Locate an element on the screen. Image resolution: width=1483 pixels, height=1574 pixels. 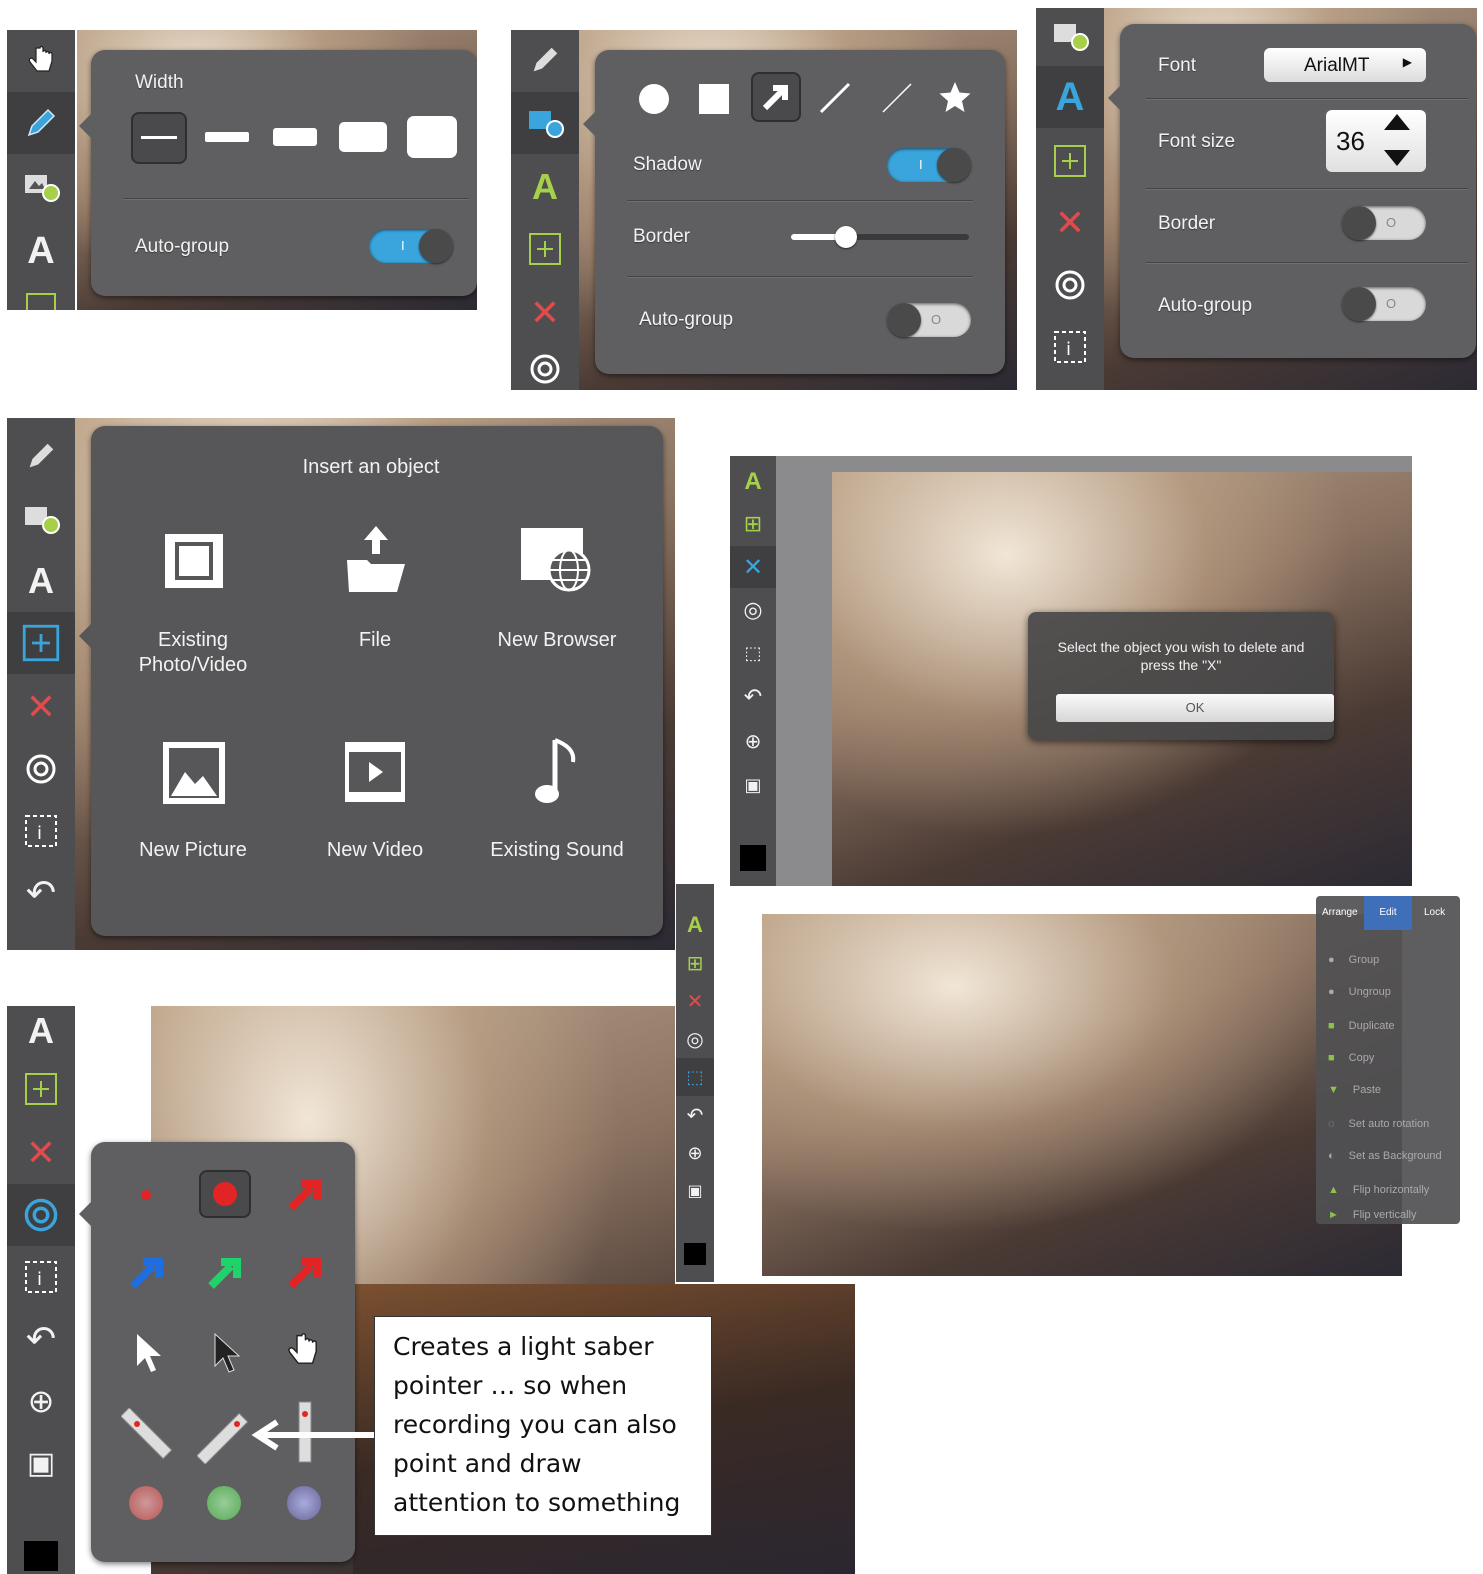
slider-knob is located at coordinates (845, 237).